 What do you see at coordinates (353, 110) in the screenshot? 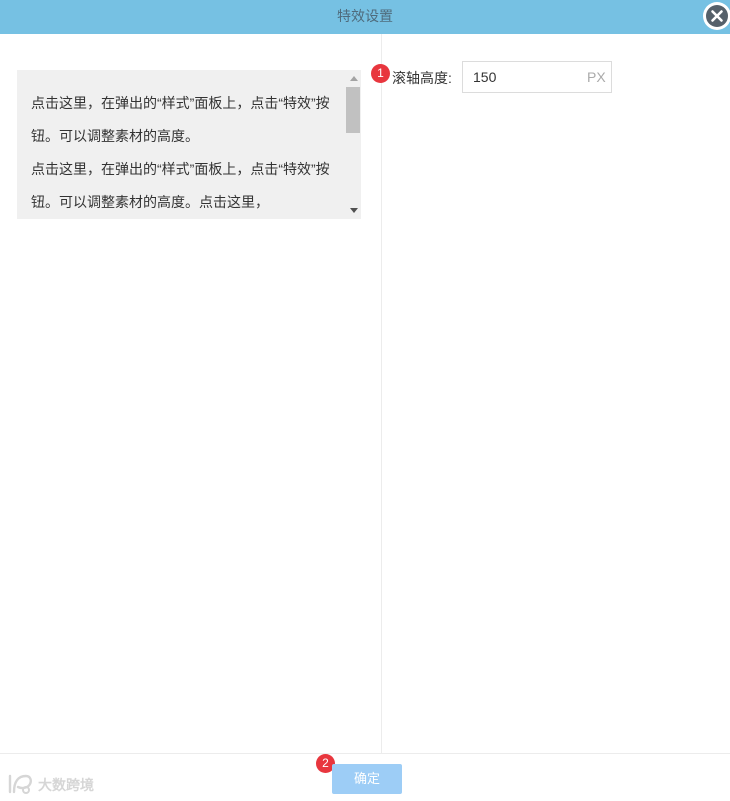
I see `scrollbar-thumb` at bounding box center [353, 110].